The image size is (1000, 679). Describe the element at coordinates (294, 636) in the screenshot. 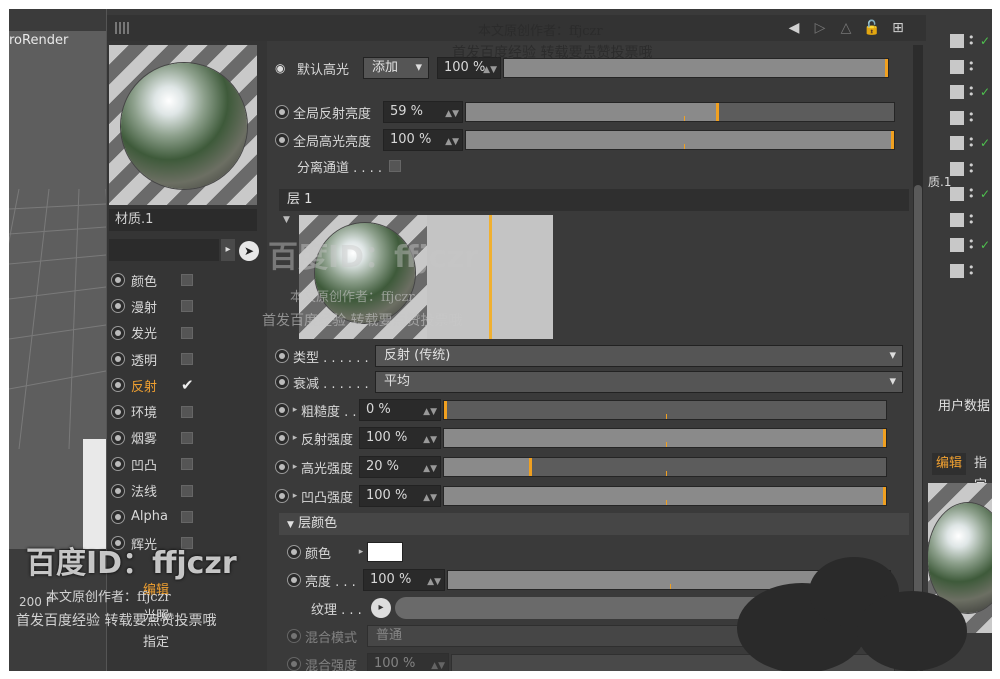

I see `blend-mode-radio` at that location.